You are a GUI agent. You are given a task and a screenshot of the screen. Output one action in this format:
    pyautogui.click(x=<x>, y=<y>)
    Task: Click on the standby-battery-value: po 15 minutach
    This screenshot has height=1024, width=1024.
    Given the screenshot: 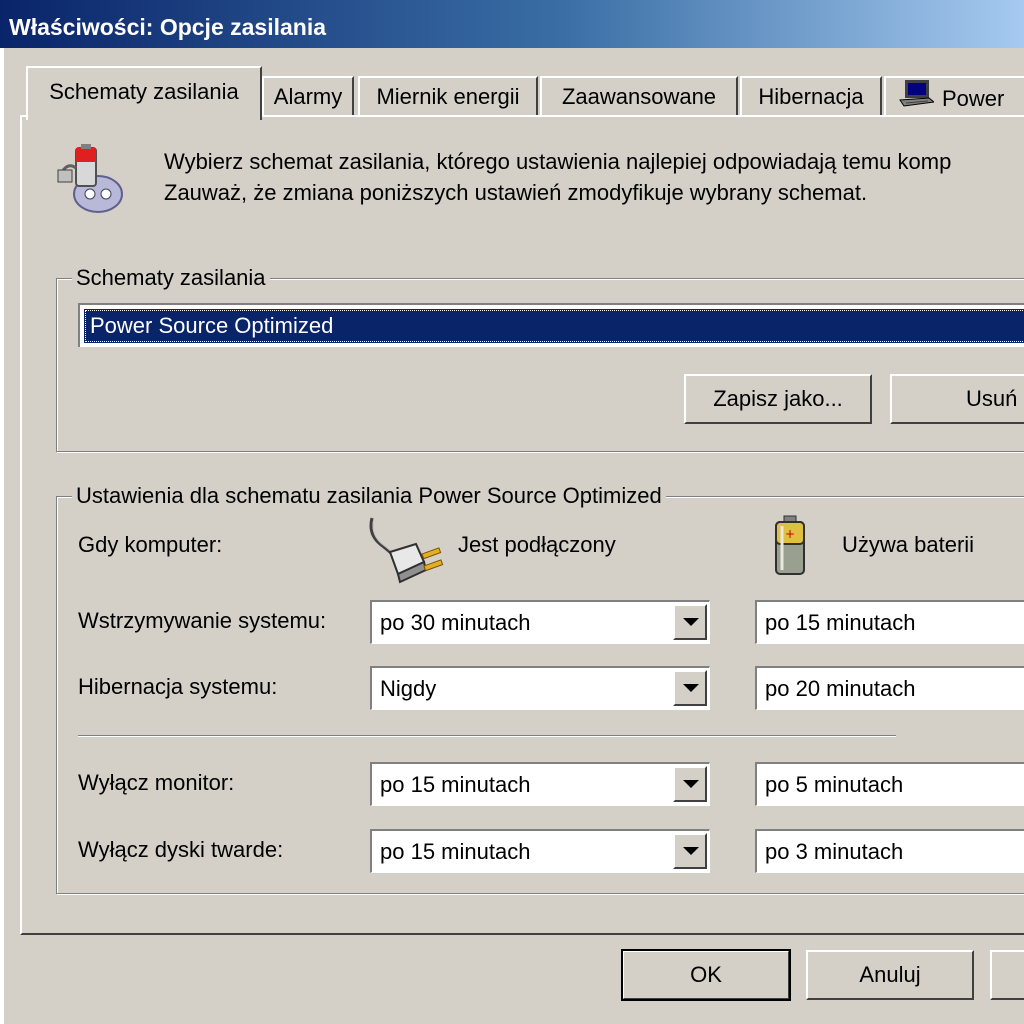 What is the action you would take?
    pyautogui.click(x=840, y=622)
    